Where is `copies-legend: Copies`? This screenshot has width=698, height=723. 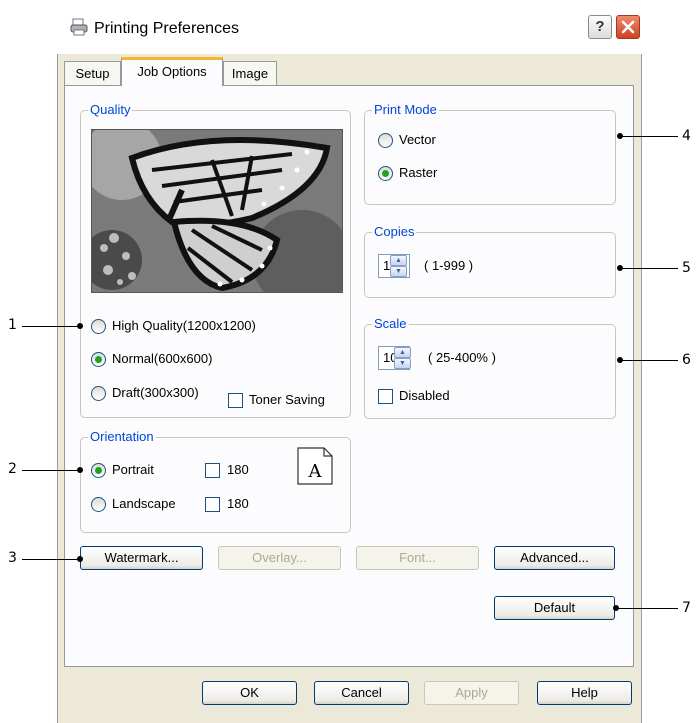
copies-legend: Copies is located at coordinates (394, 232).